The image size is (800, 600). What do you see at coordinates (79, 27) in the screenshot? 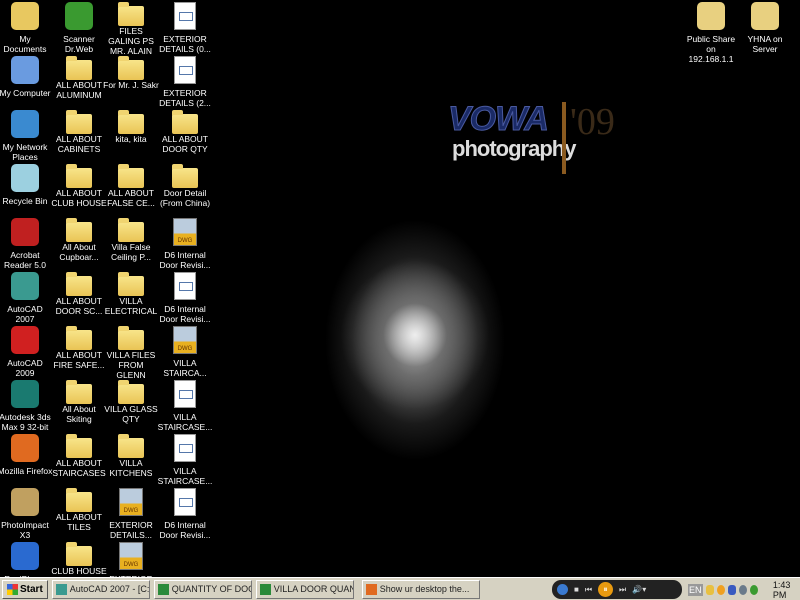
I see `desktop-icon: Scanner Dr.Web` at bounding box center [79, 27].